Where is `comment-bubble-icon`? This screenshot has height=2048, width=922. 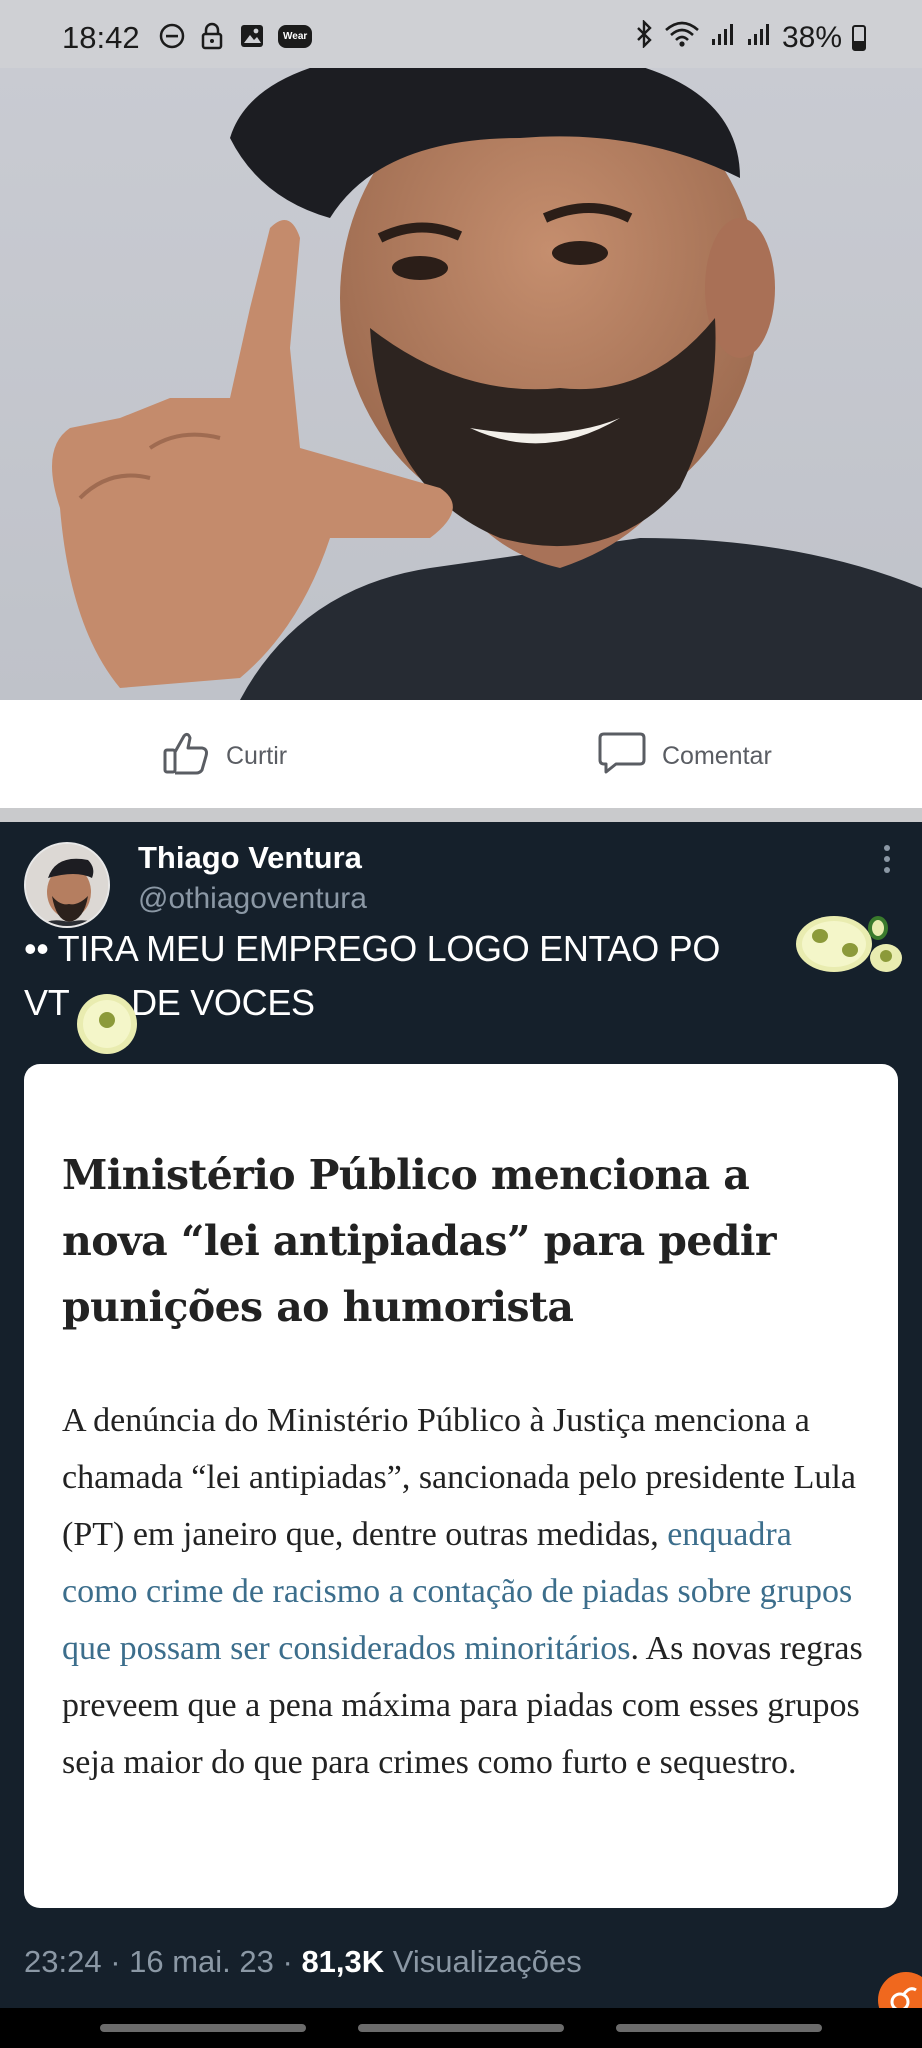 comment-bubble-icon is located at coordinates (622, 756).